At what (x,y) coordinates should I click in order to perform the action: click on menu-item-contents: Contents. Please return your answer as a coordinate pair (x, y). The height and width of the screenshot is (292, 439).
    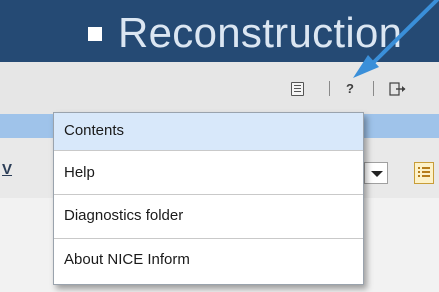
    Looking at the image, I should click on (208, 132).